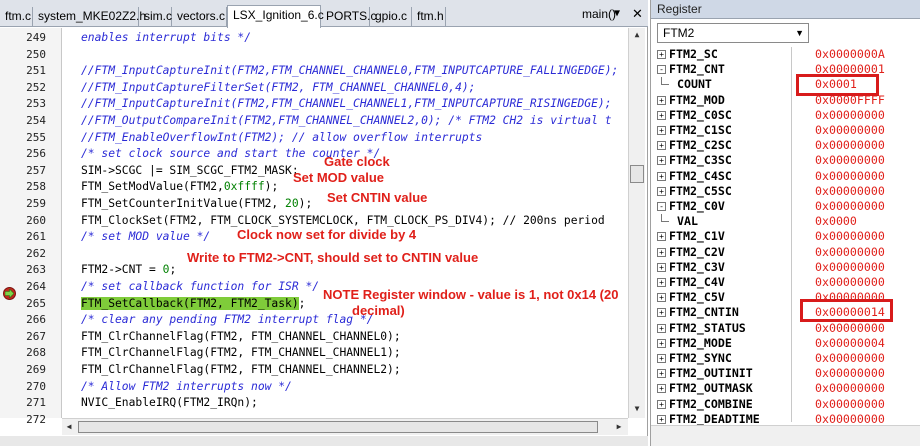 The height and width of the screenshot is (446, 920). I want to click on register-row: + FTM2_MODE 0x00000004, so click(787, 343).